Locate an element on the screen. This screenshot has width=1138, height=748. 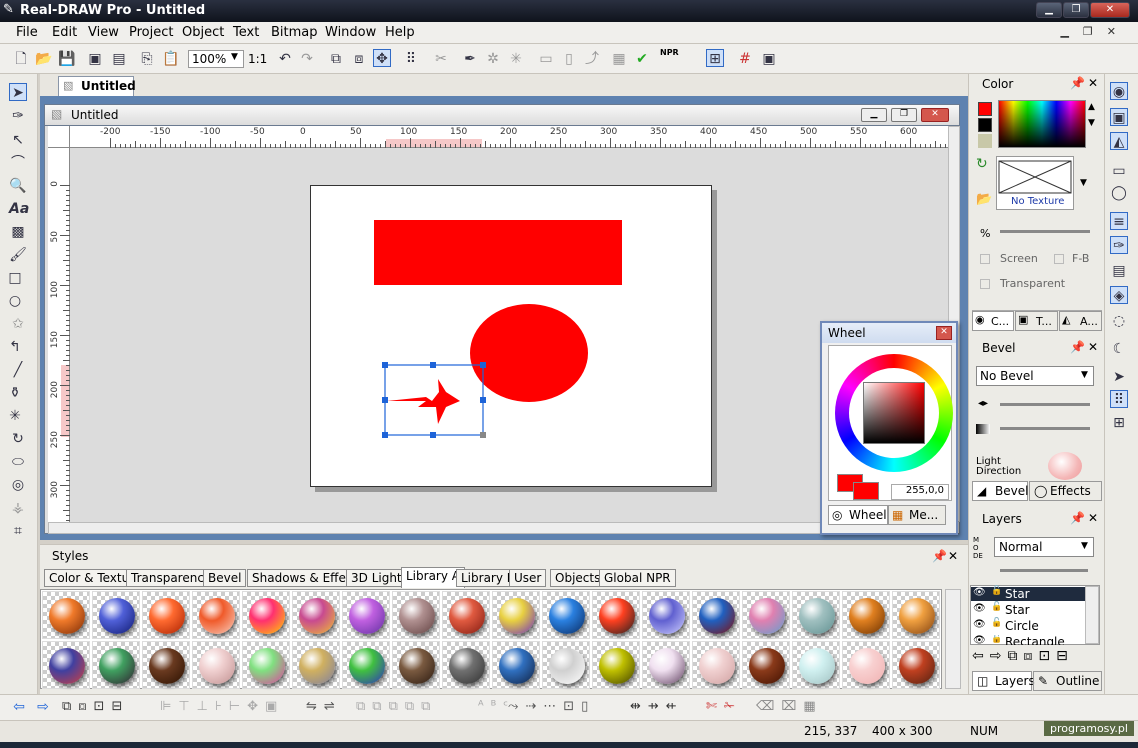
align-icon: ▭ is located at coordinates (546, 59).